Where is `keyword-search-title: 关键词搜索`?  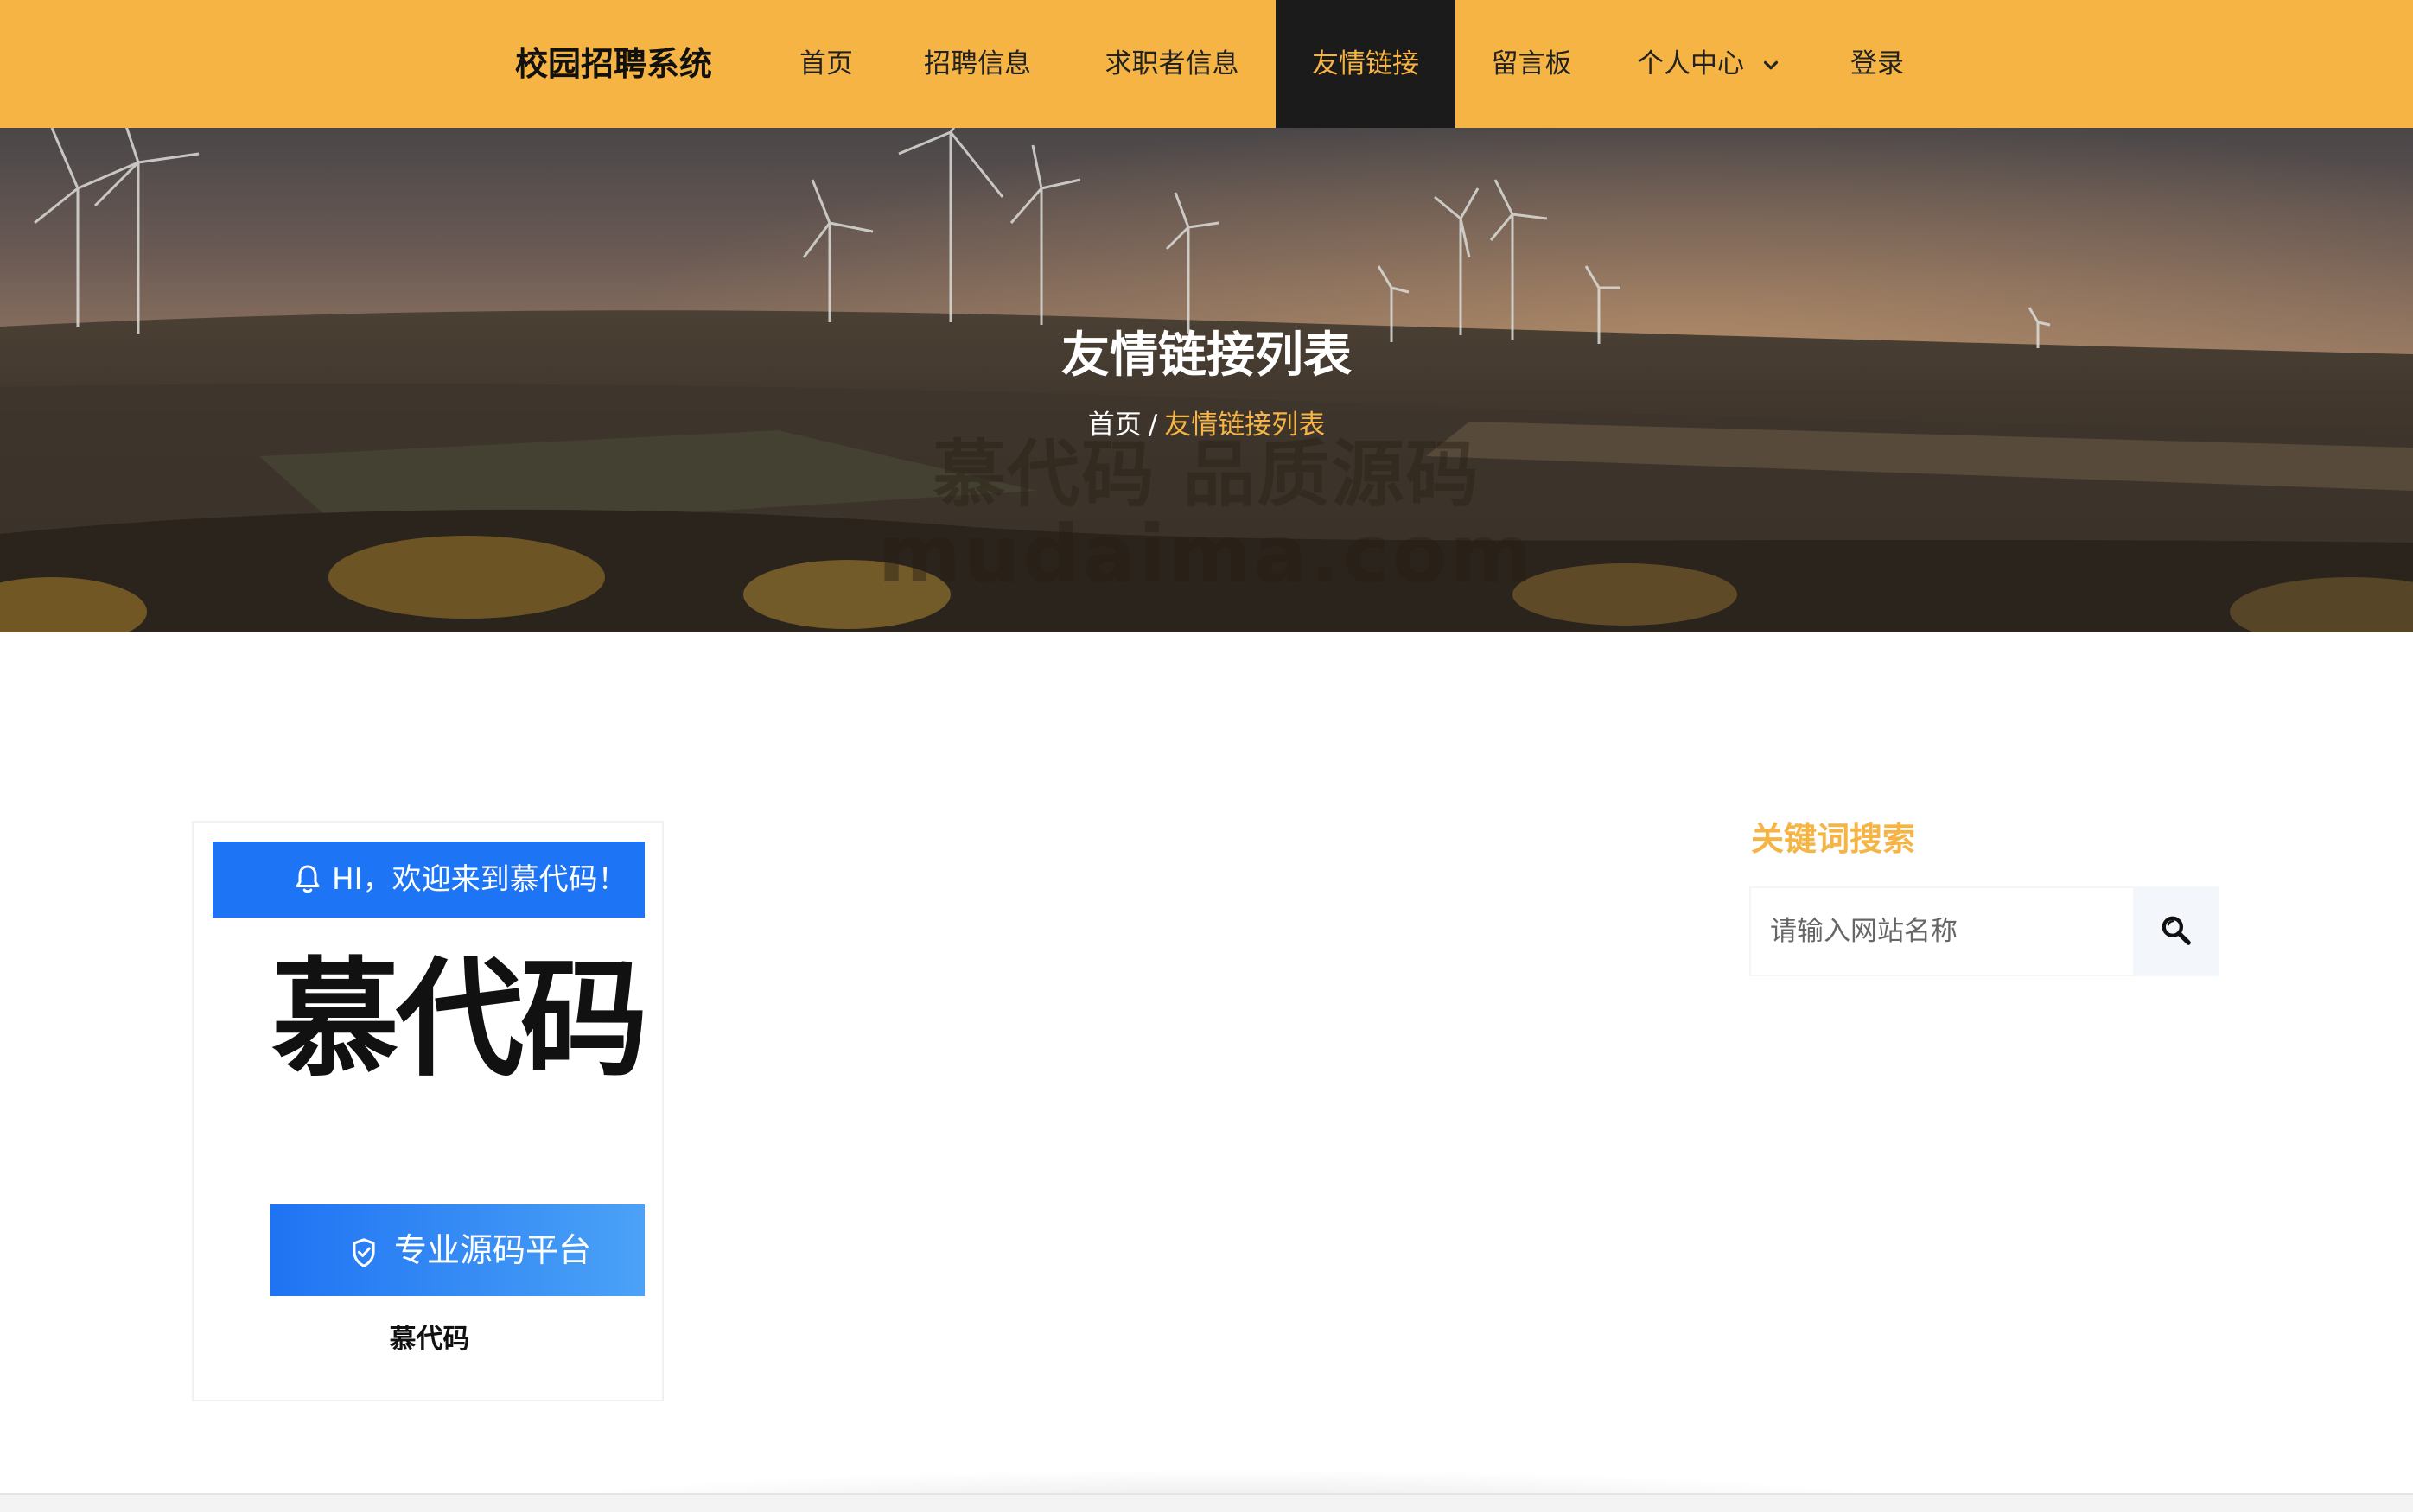
keyword-search-title: 关键词搜索 is located at coordinates (1833, 839).